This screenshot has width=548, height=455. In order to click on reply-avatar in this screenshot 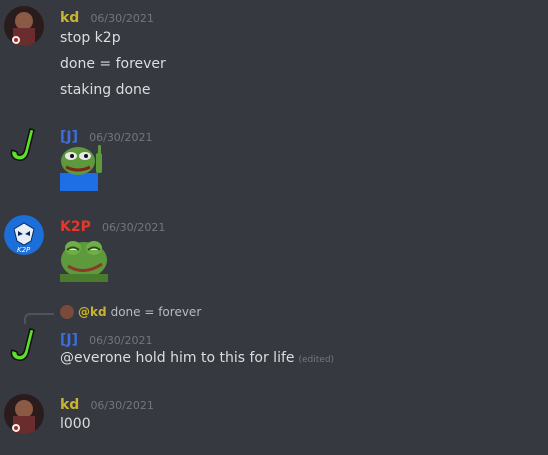, I will do `click(67, 312)`.